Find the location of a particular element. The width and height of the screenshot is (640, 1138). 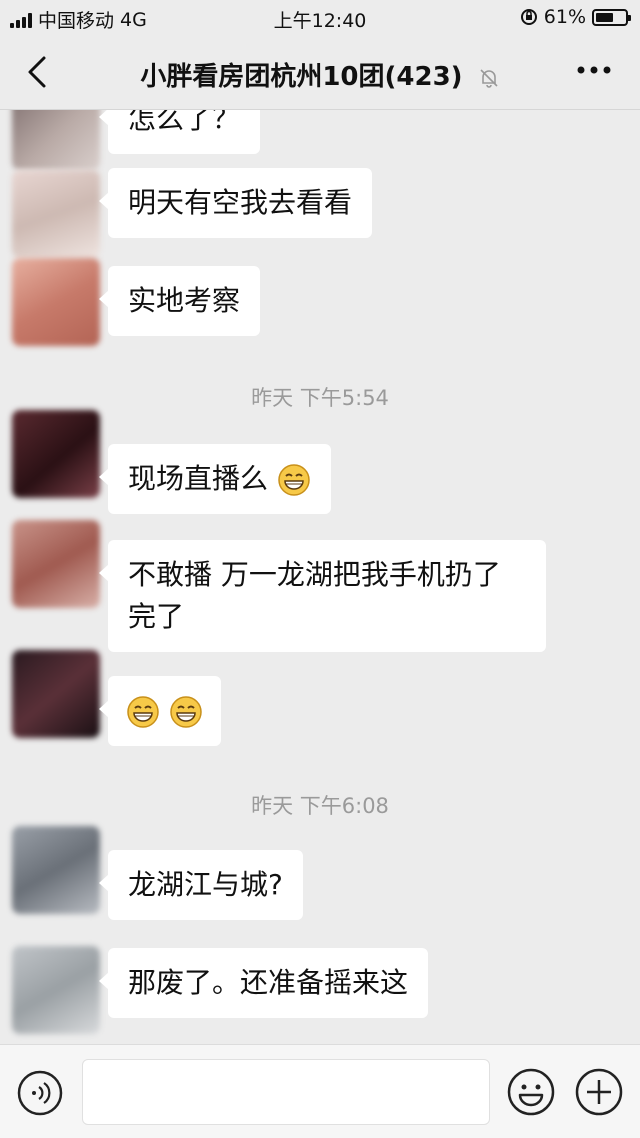

chat-title: 小胖看房团杭州10团(423) is located at coordinates (320, 74).